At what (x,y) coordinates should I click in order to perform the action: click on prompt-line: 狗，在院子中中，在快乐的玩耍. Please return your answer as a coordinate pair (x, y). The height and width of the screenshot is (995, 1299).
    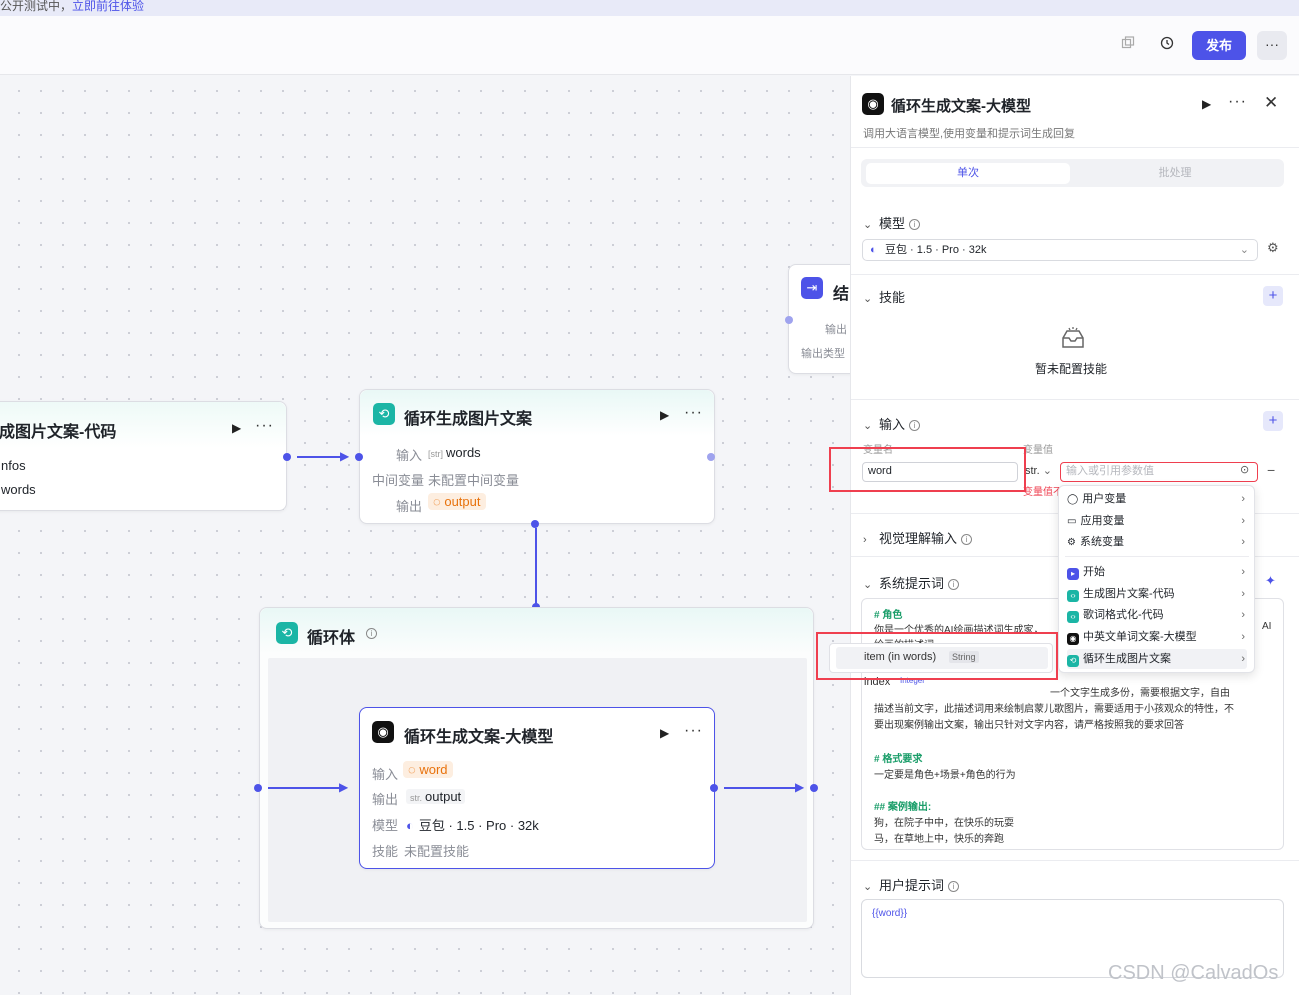
    Looking at the image, I should click on (944, 823).